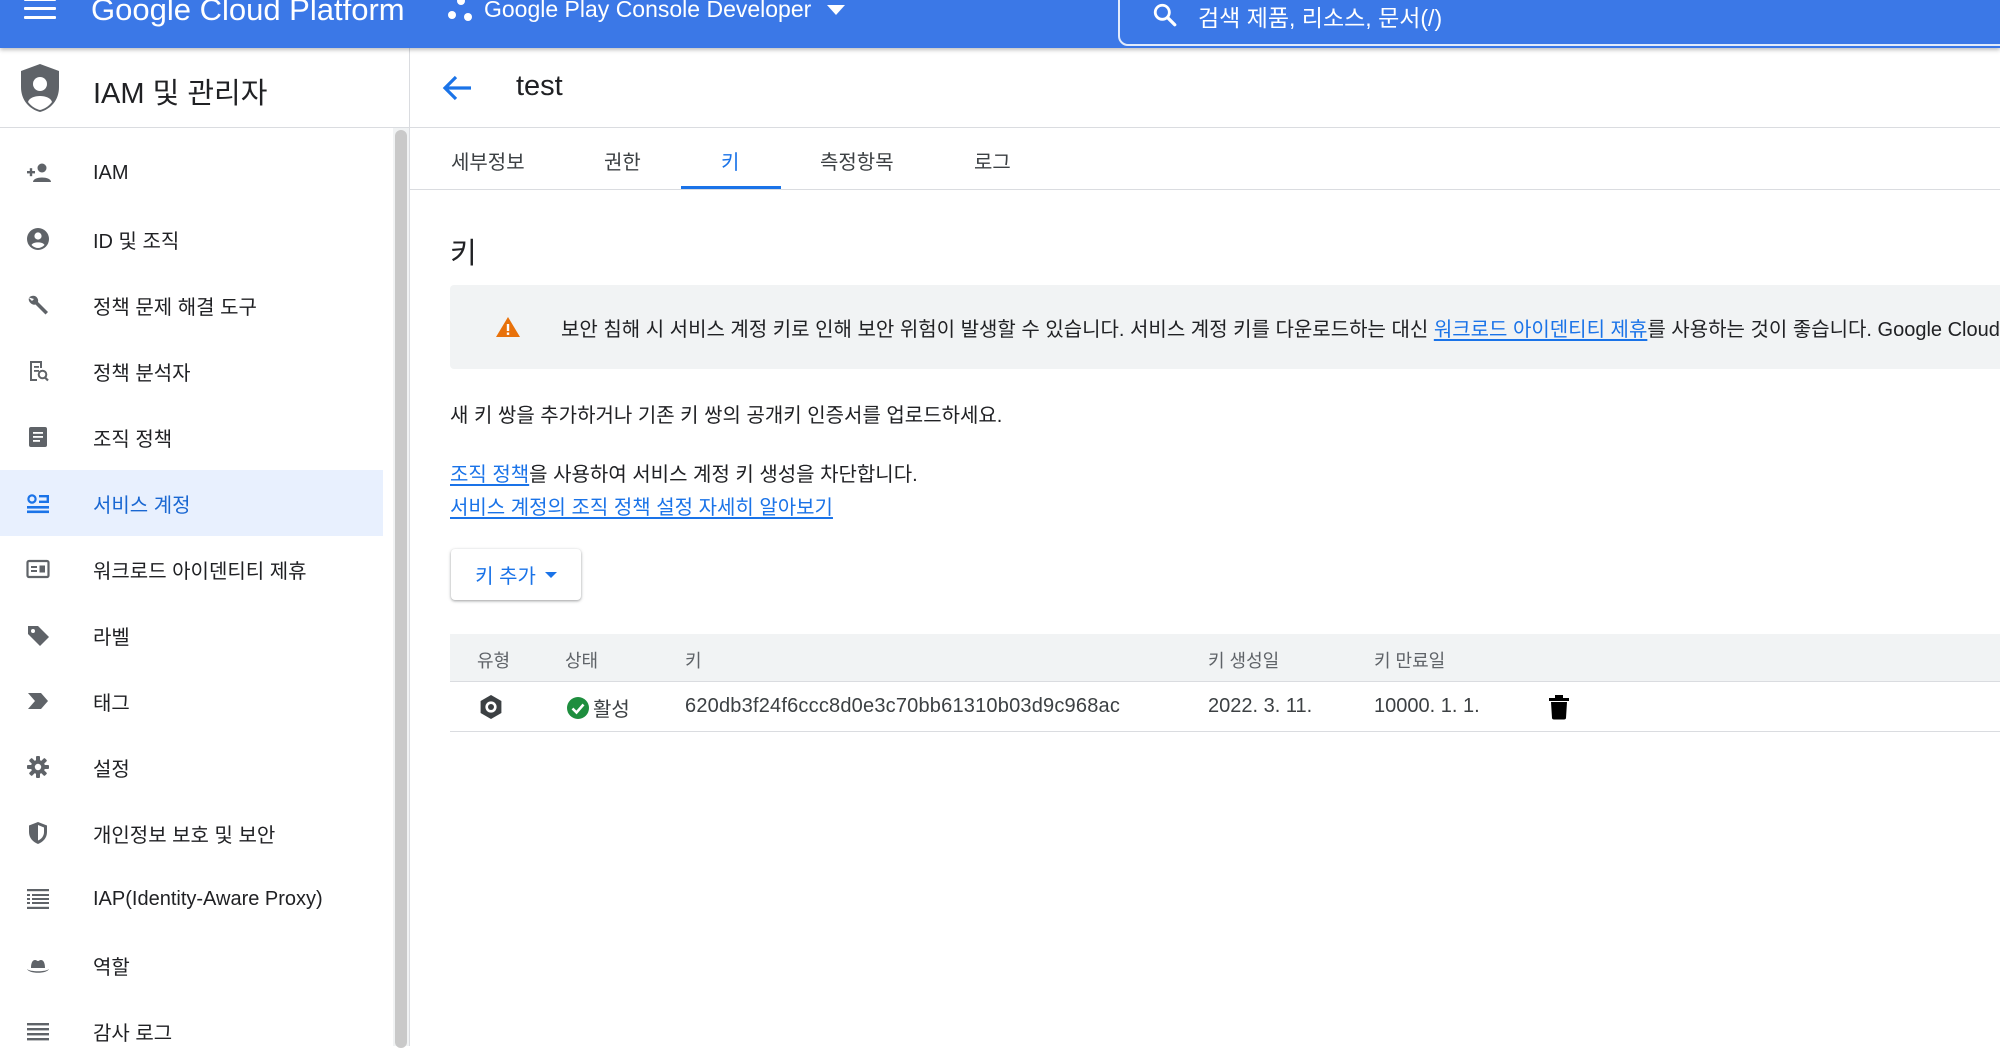 This screenshot has height=1048, width=2000. Describe the element at coordinates (38, 833) in the screenshot. I see `shield-icon` at that location.